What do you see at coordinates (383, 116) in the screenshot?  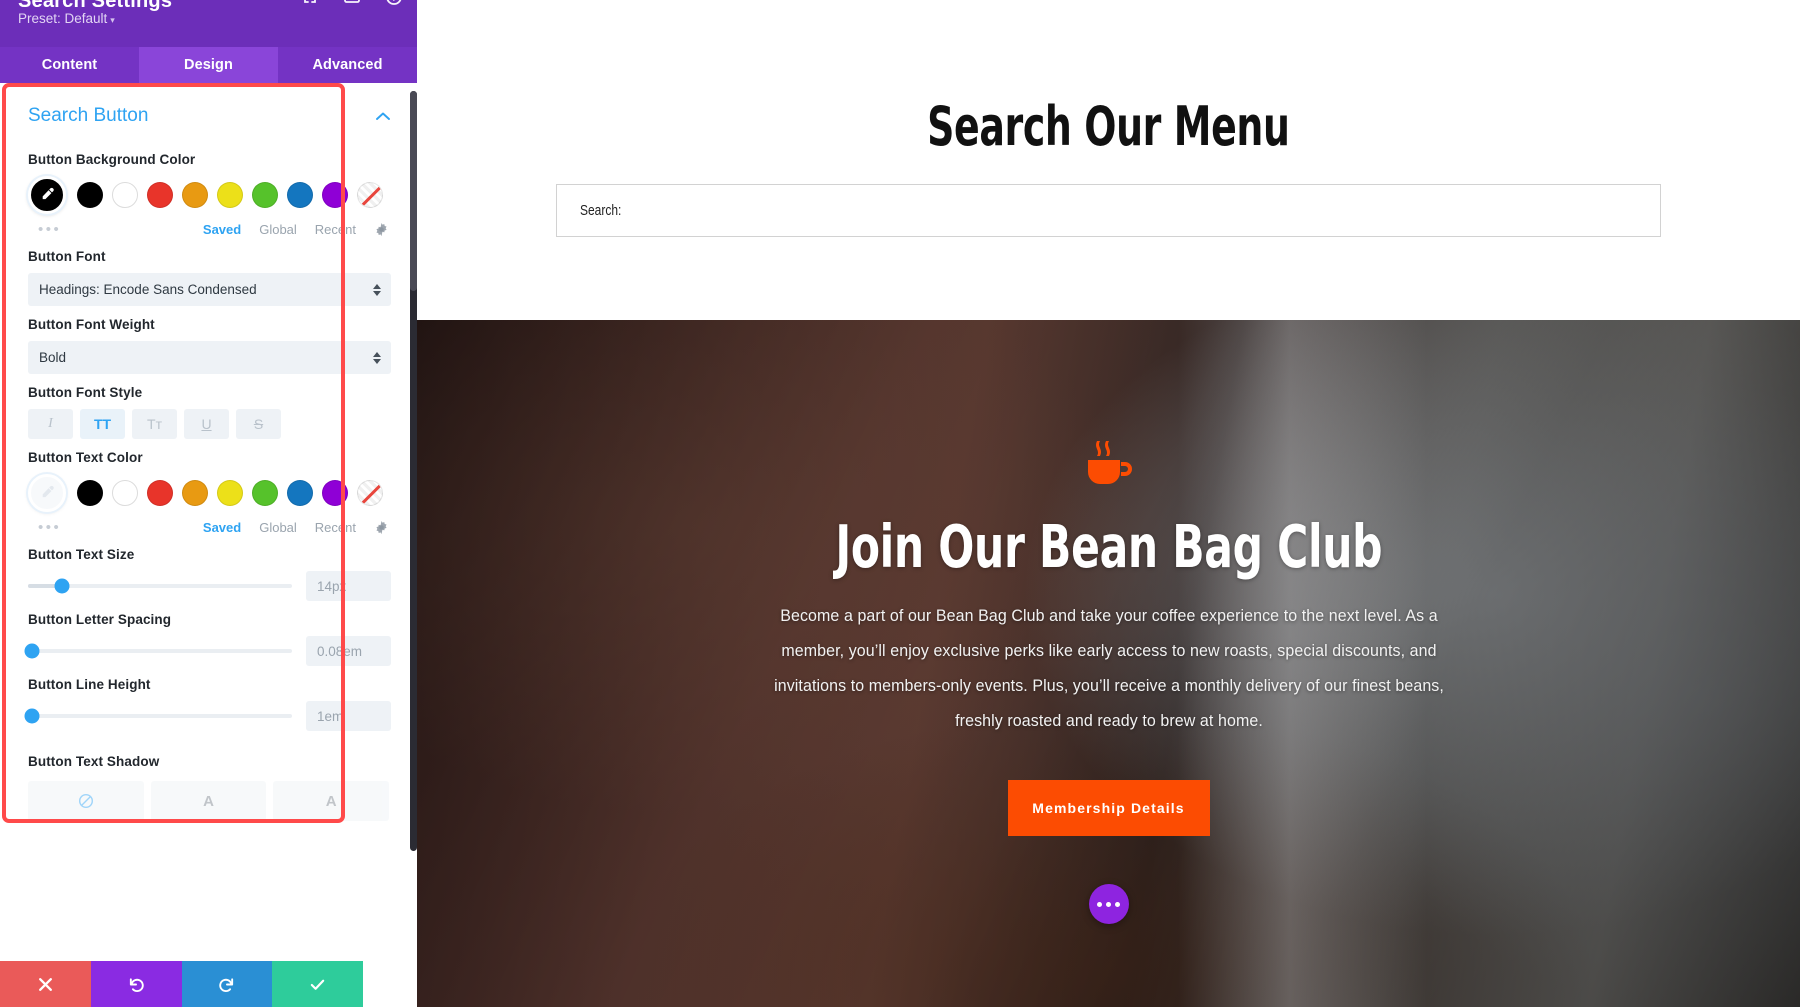 I see `chevron-up-icon` at bounding box center [383, 116].